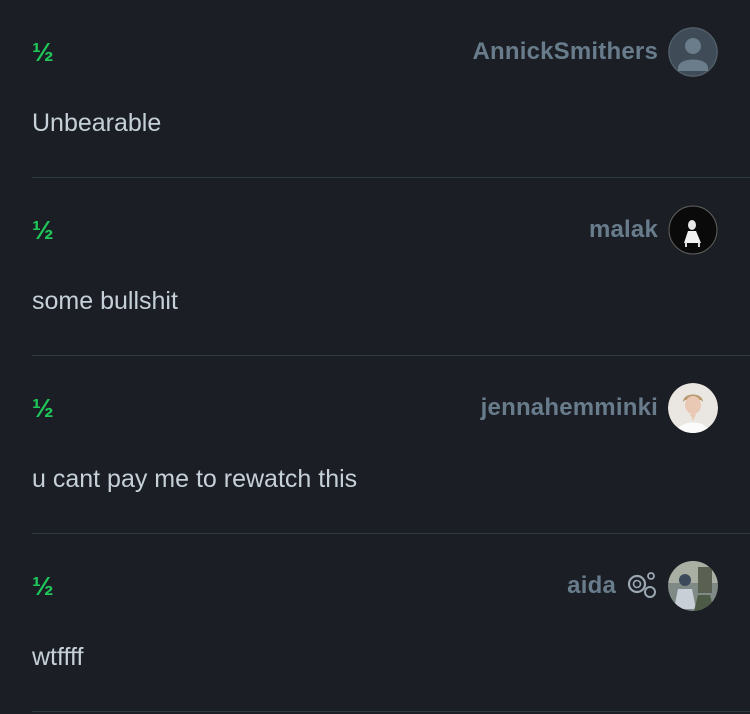 The height and width of the screenshot is (714, 750). I want to click on username-link: jennahemminki, so click(569, 408).